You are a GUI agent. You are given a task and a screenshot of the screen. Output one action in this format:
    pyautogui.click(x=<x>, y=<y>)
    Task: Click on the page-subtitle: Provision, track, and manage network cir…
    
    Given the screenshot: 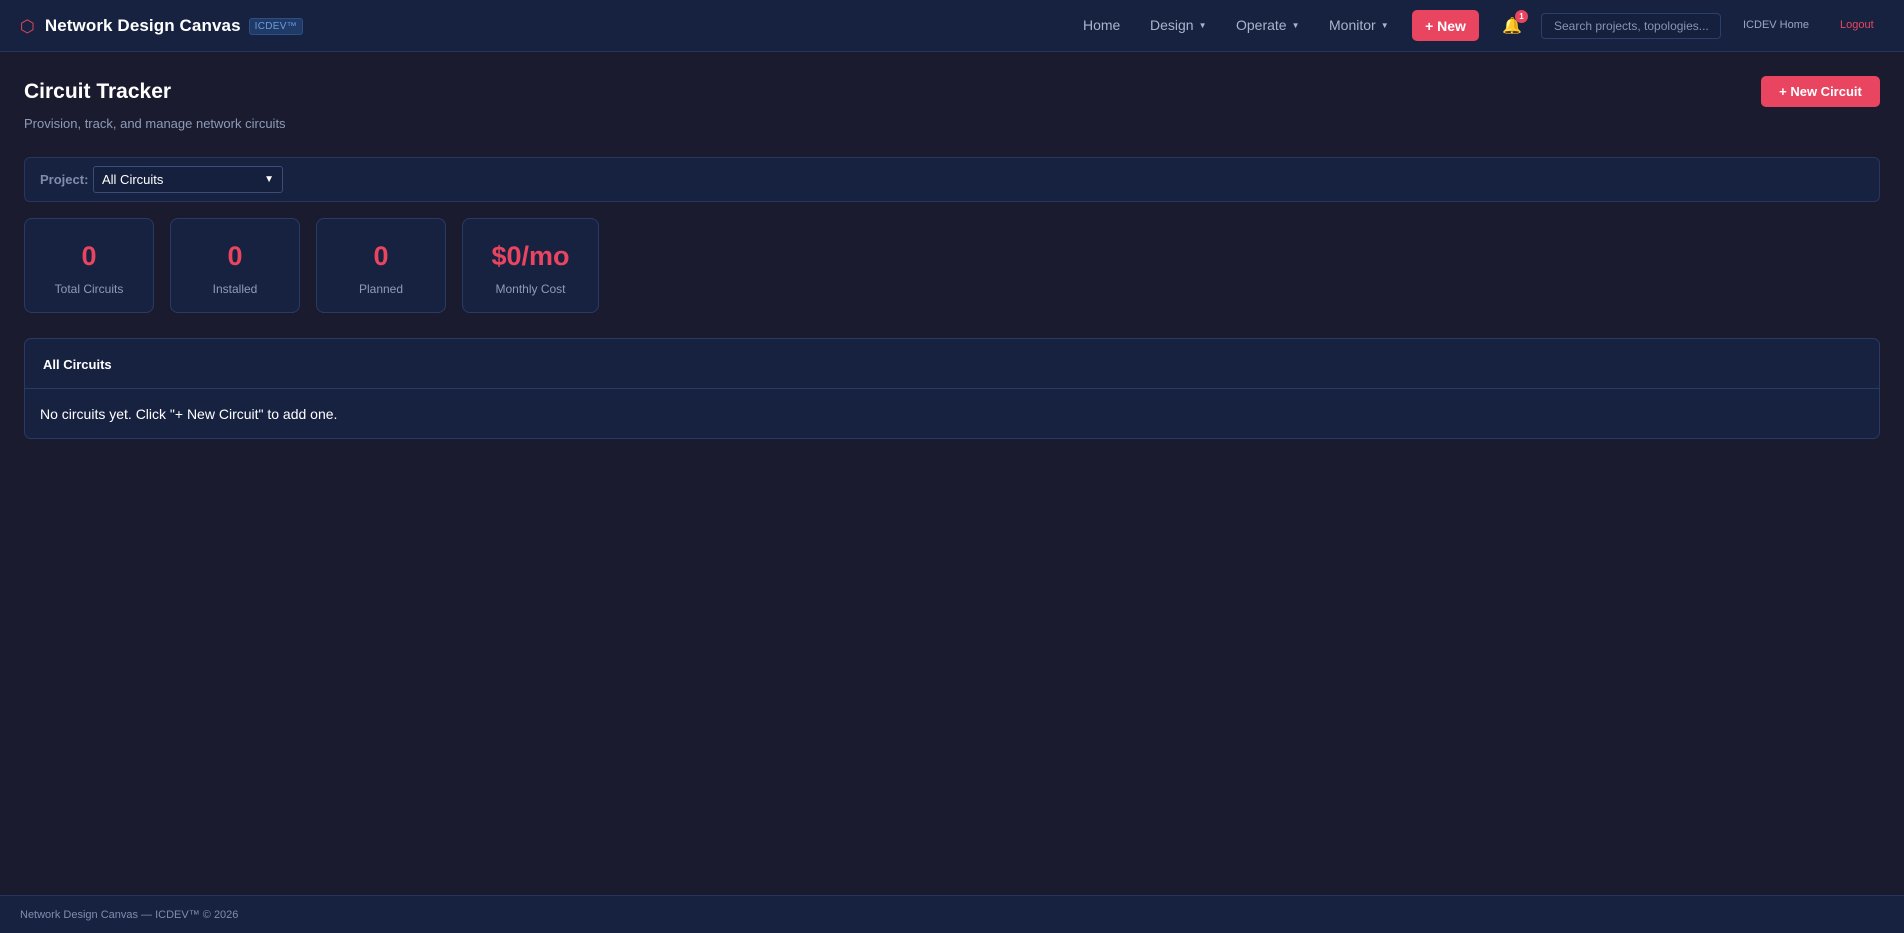 What is the action you would take?
    pyautogui.click(x=155, y=123)
    